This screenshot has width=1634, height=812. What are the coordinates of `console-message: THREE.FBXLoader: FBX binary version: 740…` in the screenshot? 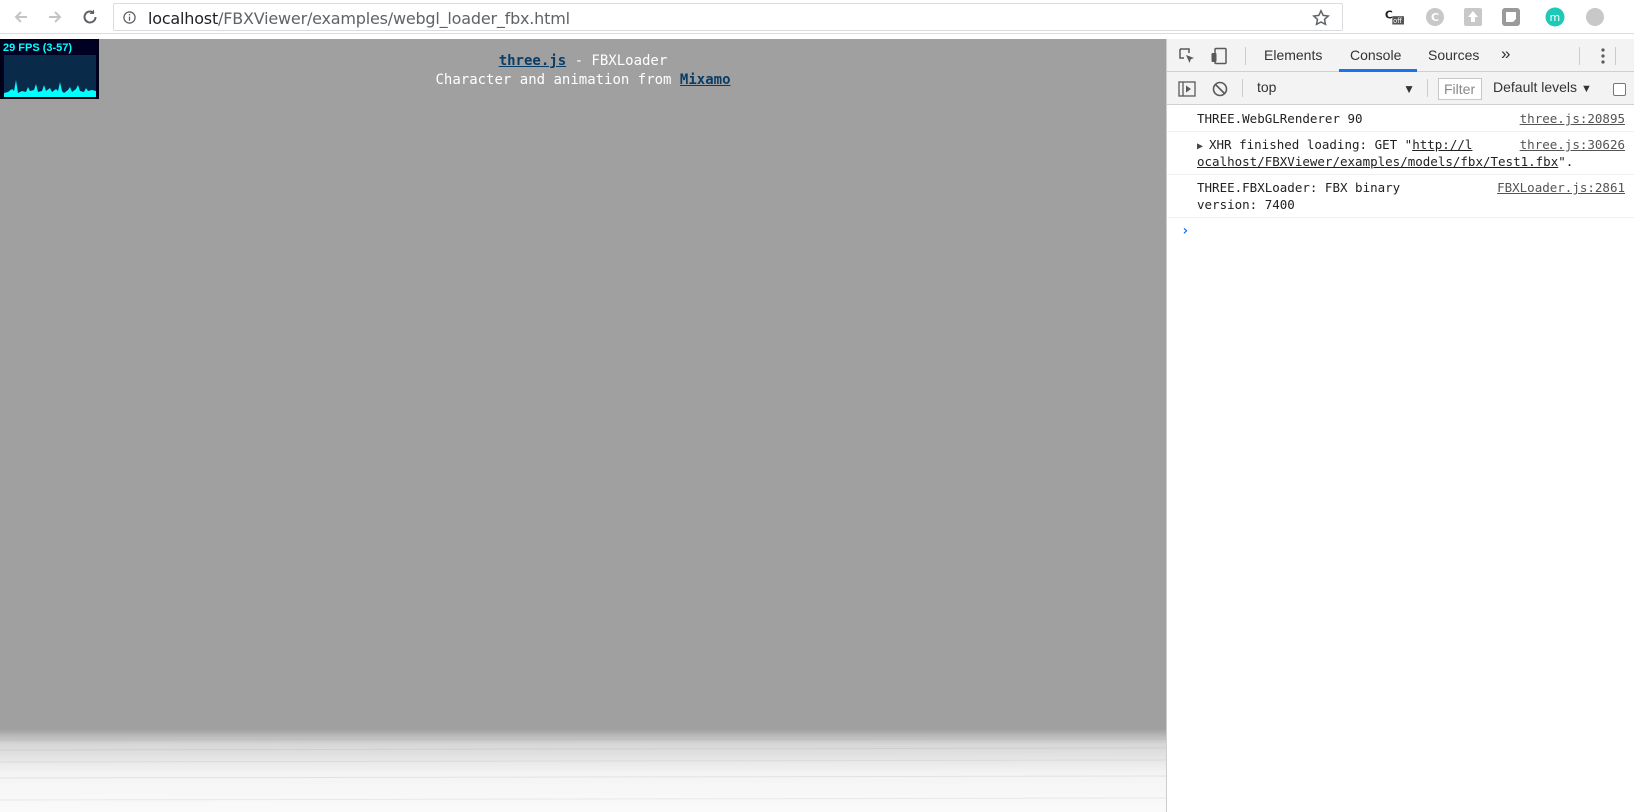 It's located at (1400, 196).